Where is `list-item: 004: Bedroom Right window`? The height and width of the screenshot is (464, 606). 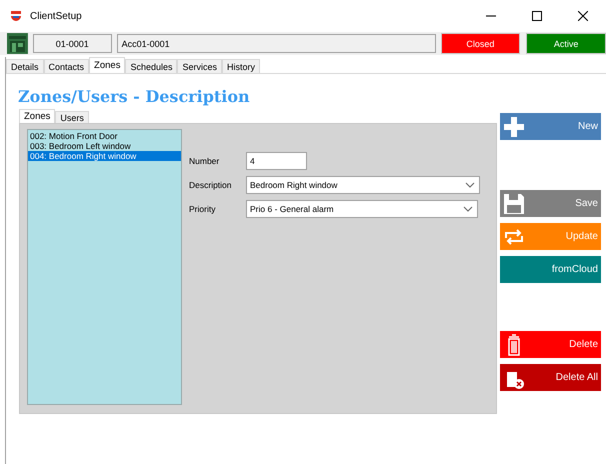 list-item: 004: Bedroom Right window is located at coordinates (104, 156).